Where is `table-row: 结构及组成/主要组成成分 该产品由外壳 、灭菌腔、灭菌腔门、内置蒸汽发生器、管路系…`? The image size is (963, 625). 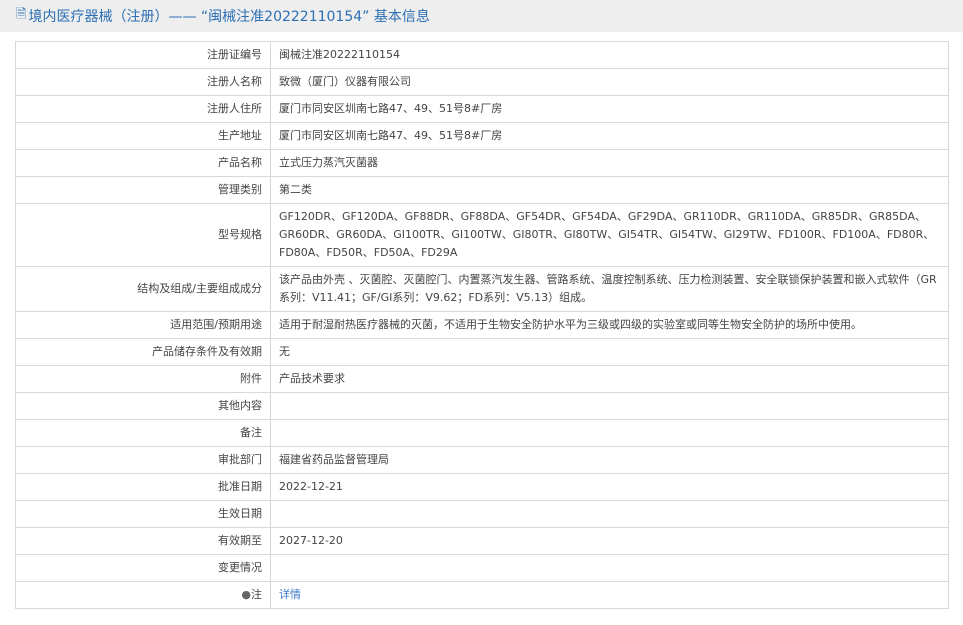 table-row: 结构及组成/主要组成成分 该产品由外壳 、灭菌腔、灭菌腔门、内置蒸汽发生器、管路系… is located at coordinates (482, 289).